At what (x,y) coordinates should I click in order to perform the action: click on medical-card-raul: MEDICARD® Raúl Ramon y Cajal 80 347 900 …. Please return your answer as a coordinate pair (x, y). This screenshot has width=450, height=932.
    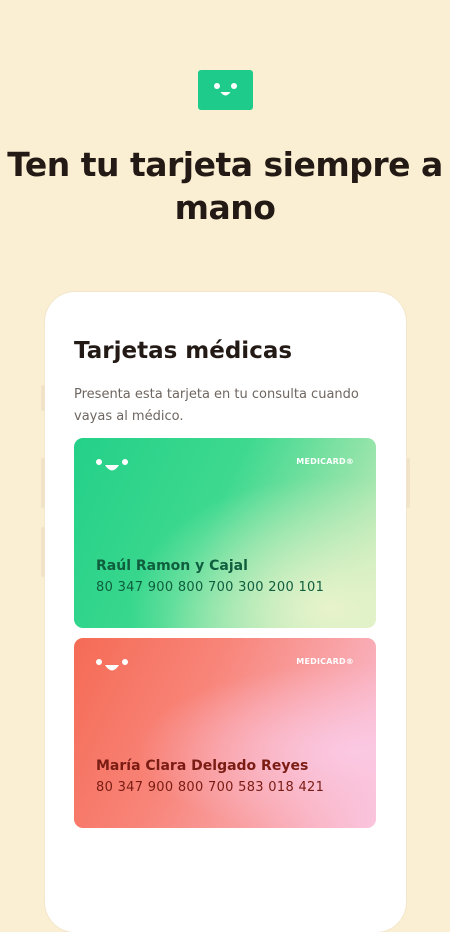
    Looking at the image, I should click on (225, 533).